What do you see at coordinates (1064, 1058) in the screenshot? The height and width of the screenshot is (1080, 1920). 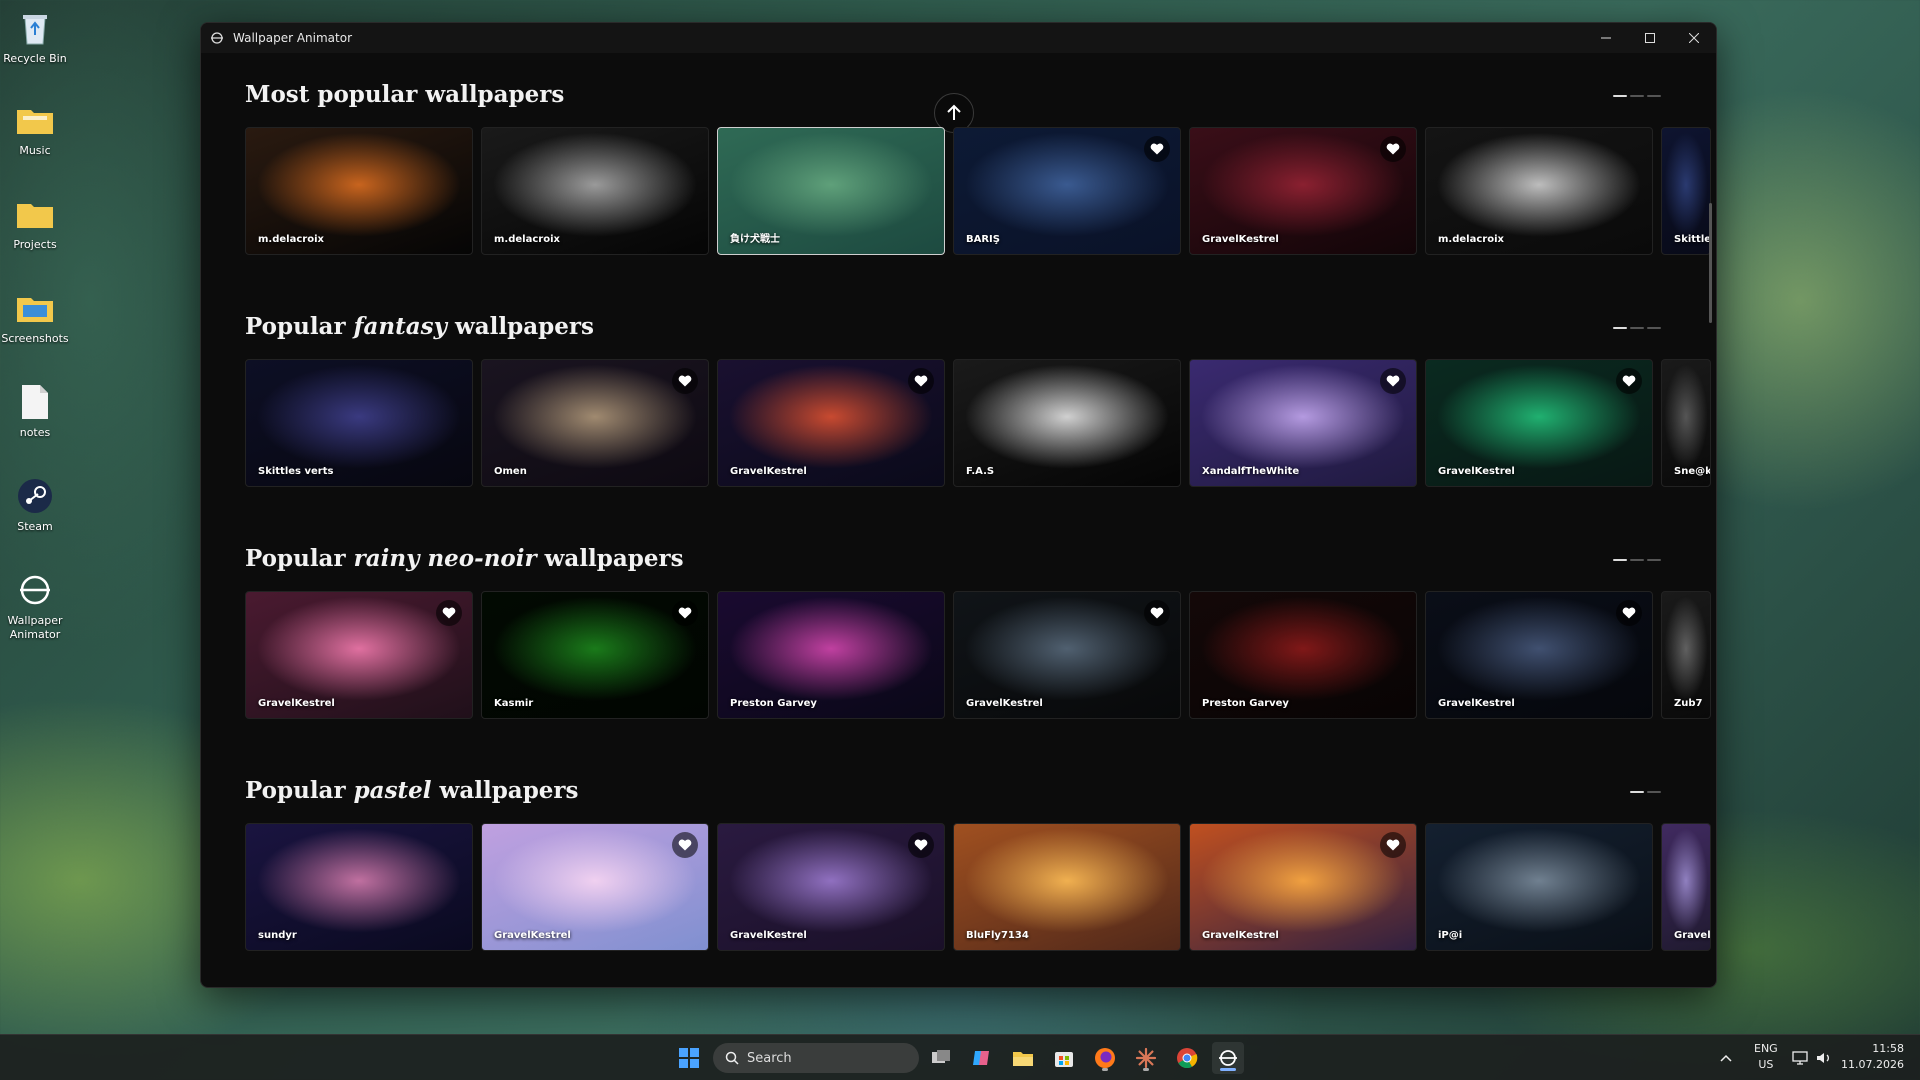 I see `store-button` at bounding box center [1064, 1058].